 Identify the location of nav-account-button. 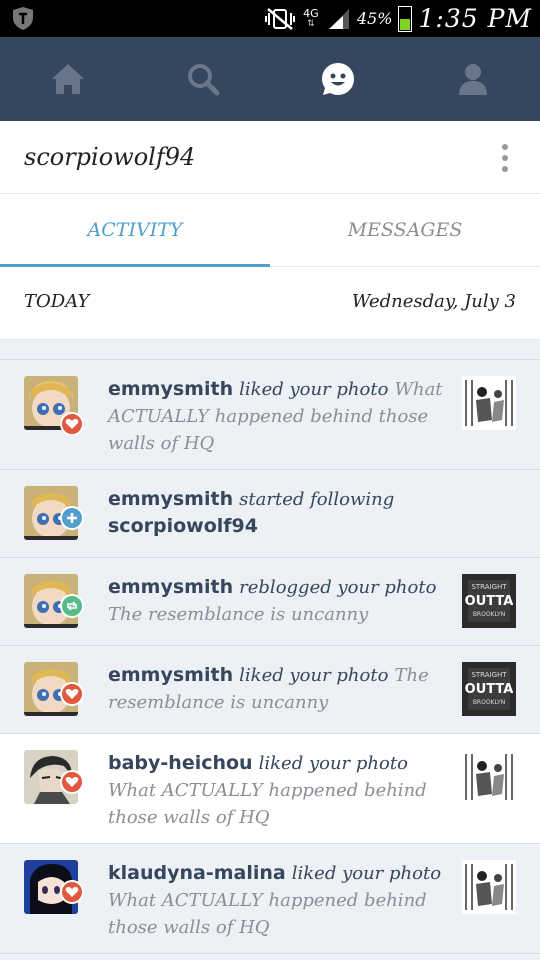
(472, 79).